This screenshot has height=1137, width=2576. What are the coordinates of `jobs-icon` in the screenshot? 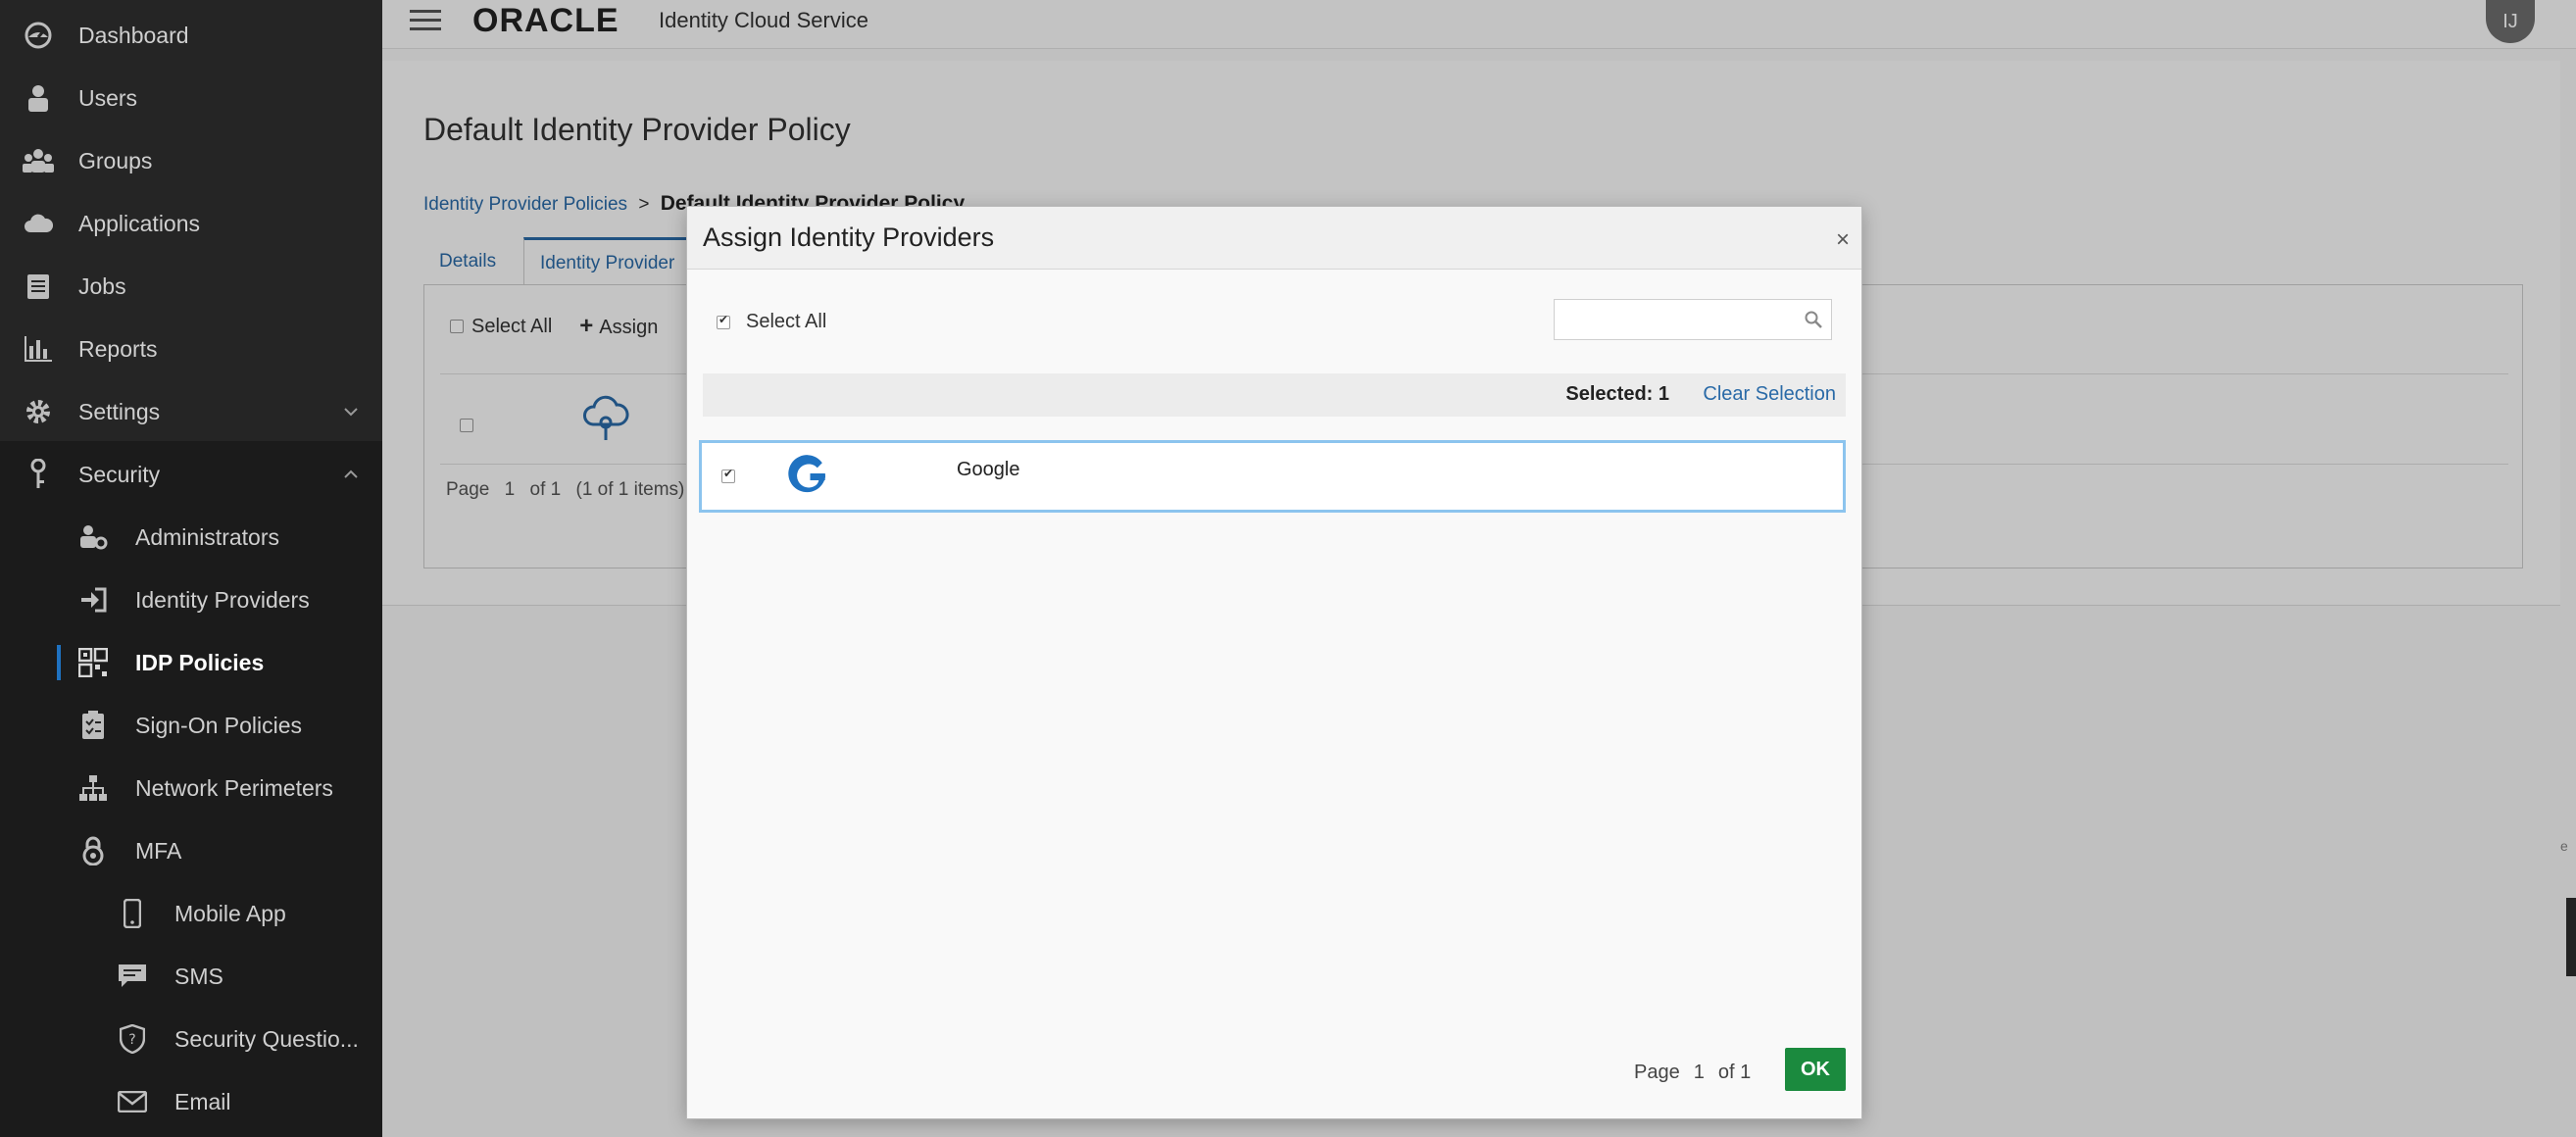 It's located at (38, 286).